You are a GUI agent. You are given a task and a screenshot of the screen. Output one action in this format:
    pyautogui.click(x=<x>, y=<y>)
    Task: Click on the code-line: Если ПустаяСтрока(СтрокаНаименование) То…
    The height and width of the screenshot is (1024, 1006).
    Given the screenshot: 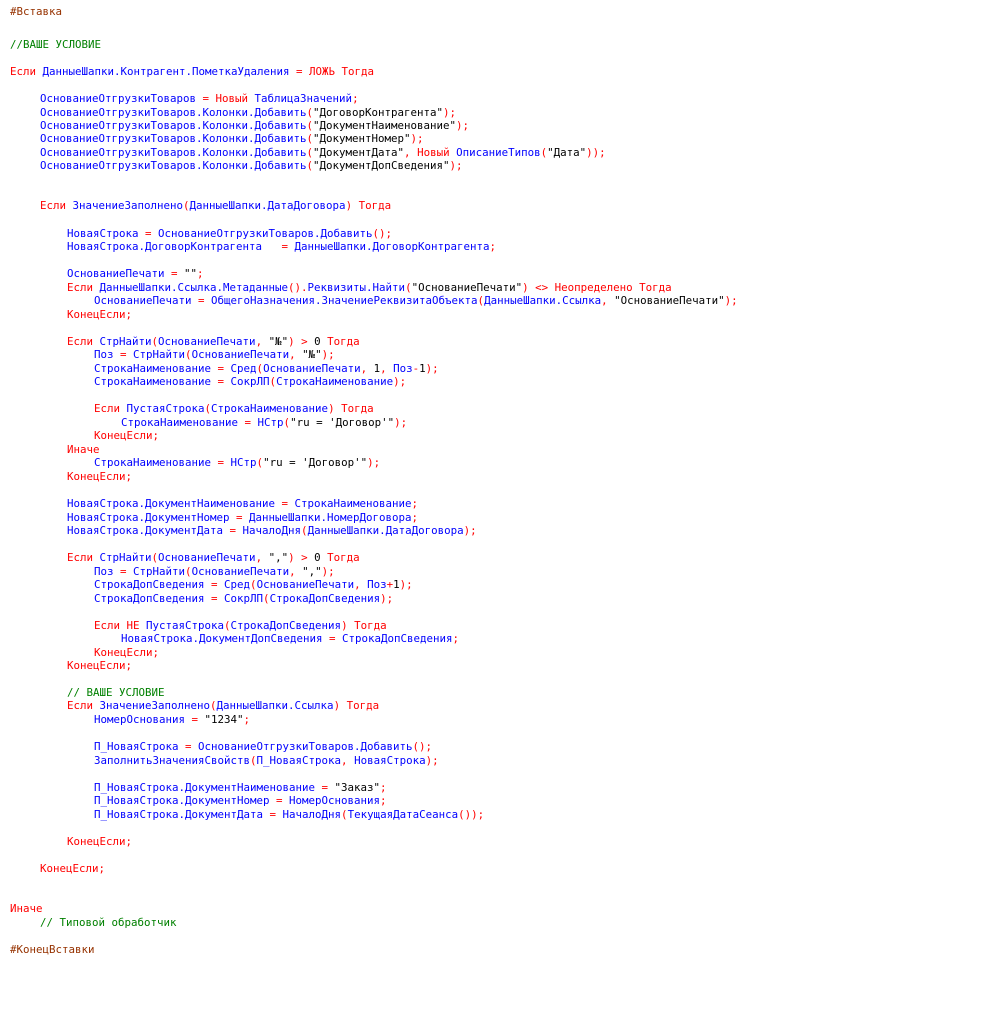 What is the action you would take?
    pyautogui.click(x=234, y=408)
    